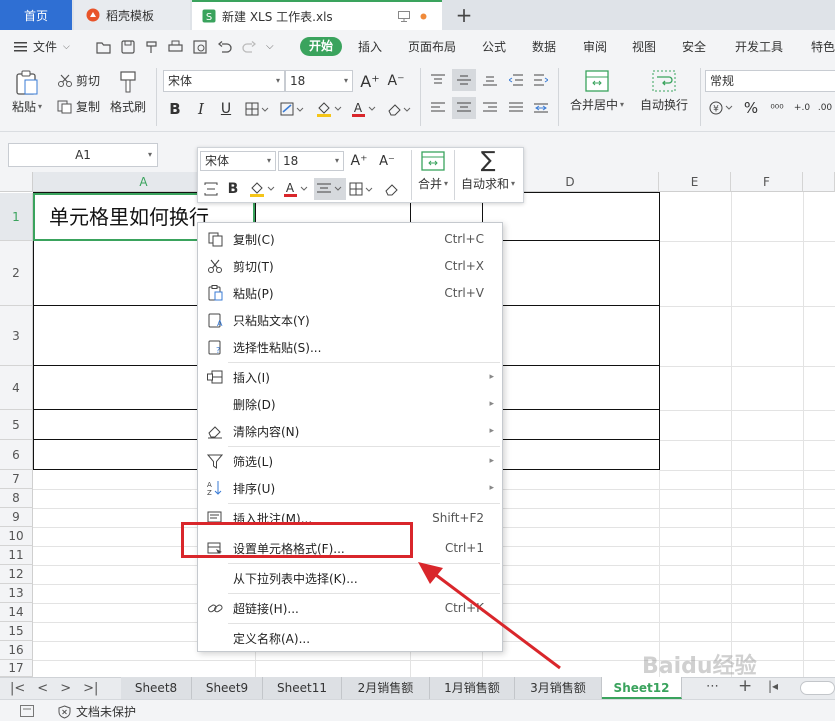 The width and height of the screenshot is (835, 721). What do you see at coordinates (370, 81) in the screenshot?
I see `font-grow-icon: A⁺` at bounding box center [370, 81].